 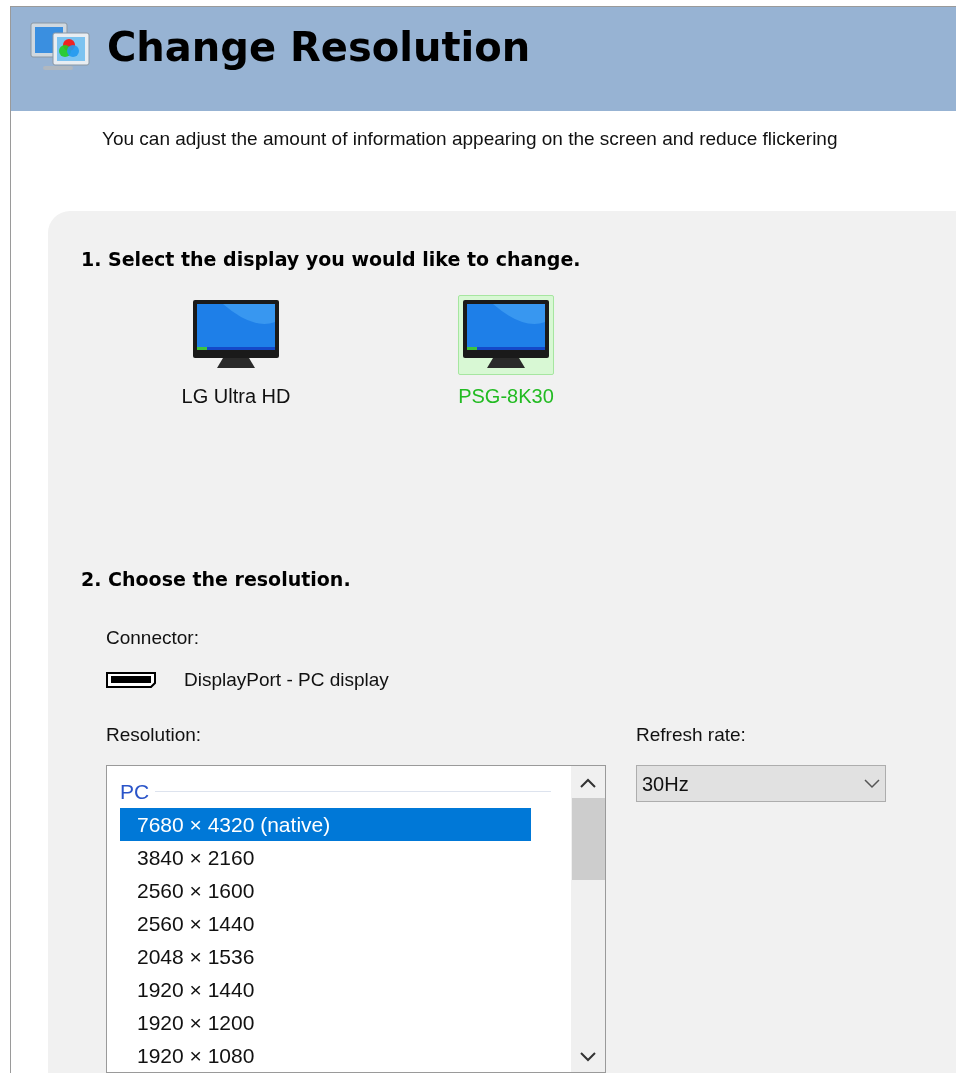 I want to click on resolution-item: 1920 × 1440, so click(x=325, y=989).